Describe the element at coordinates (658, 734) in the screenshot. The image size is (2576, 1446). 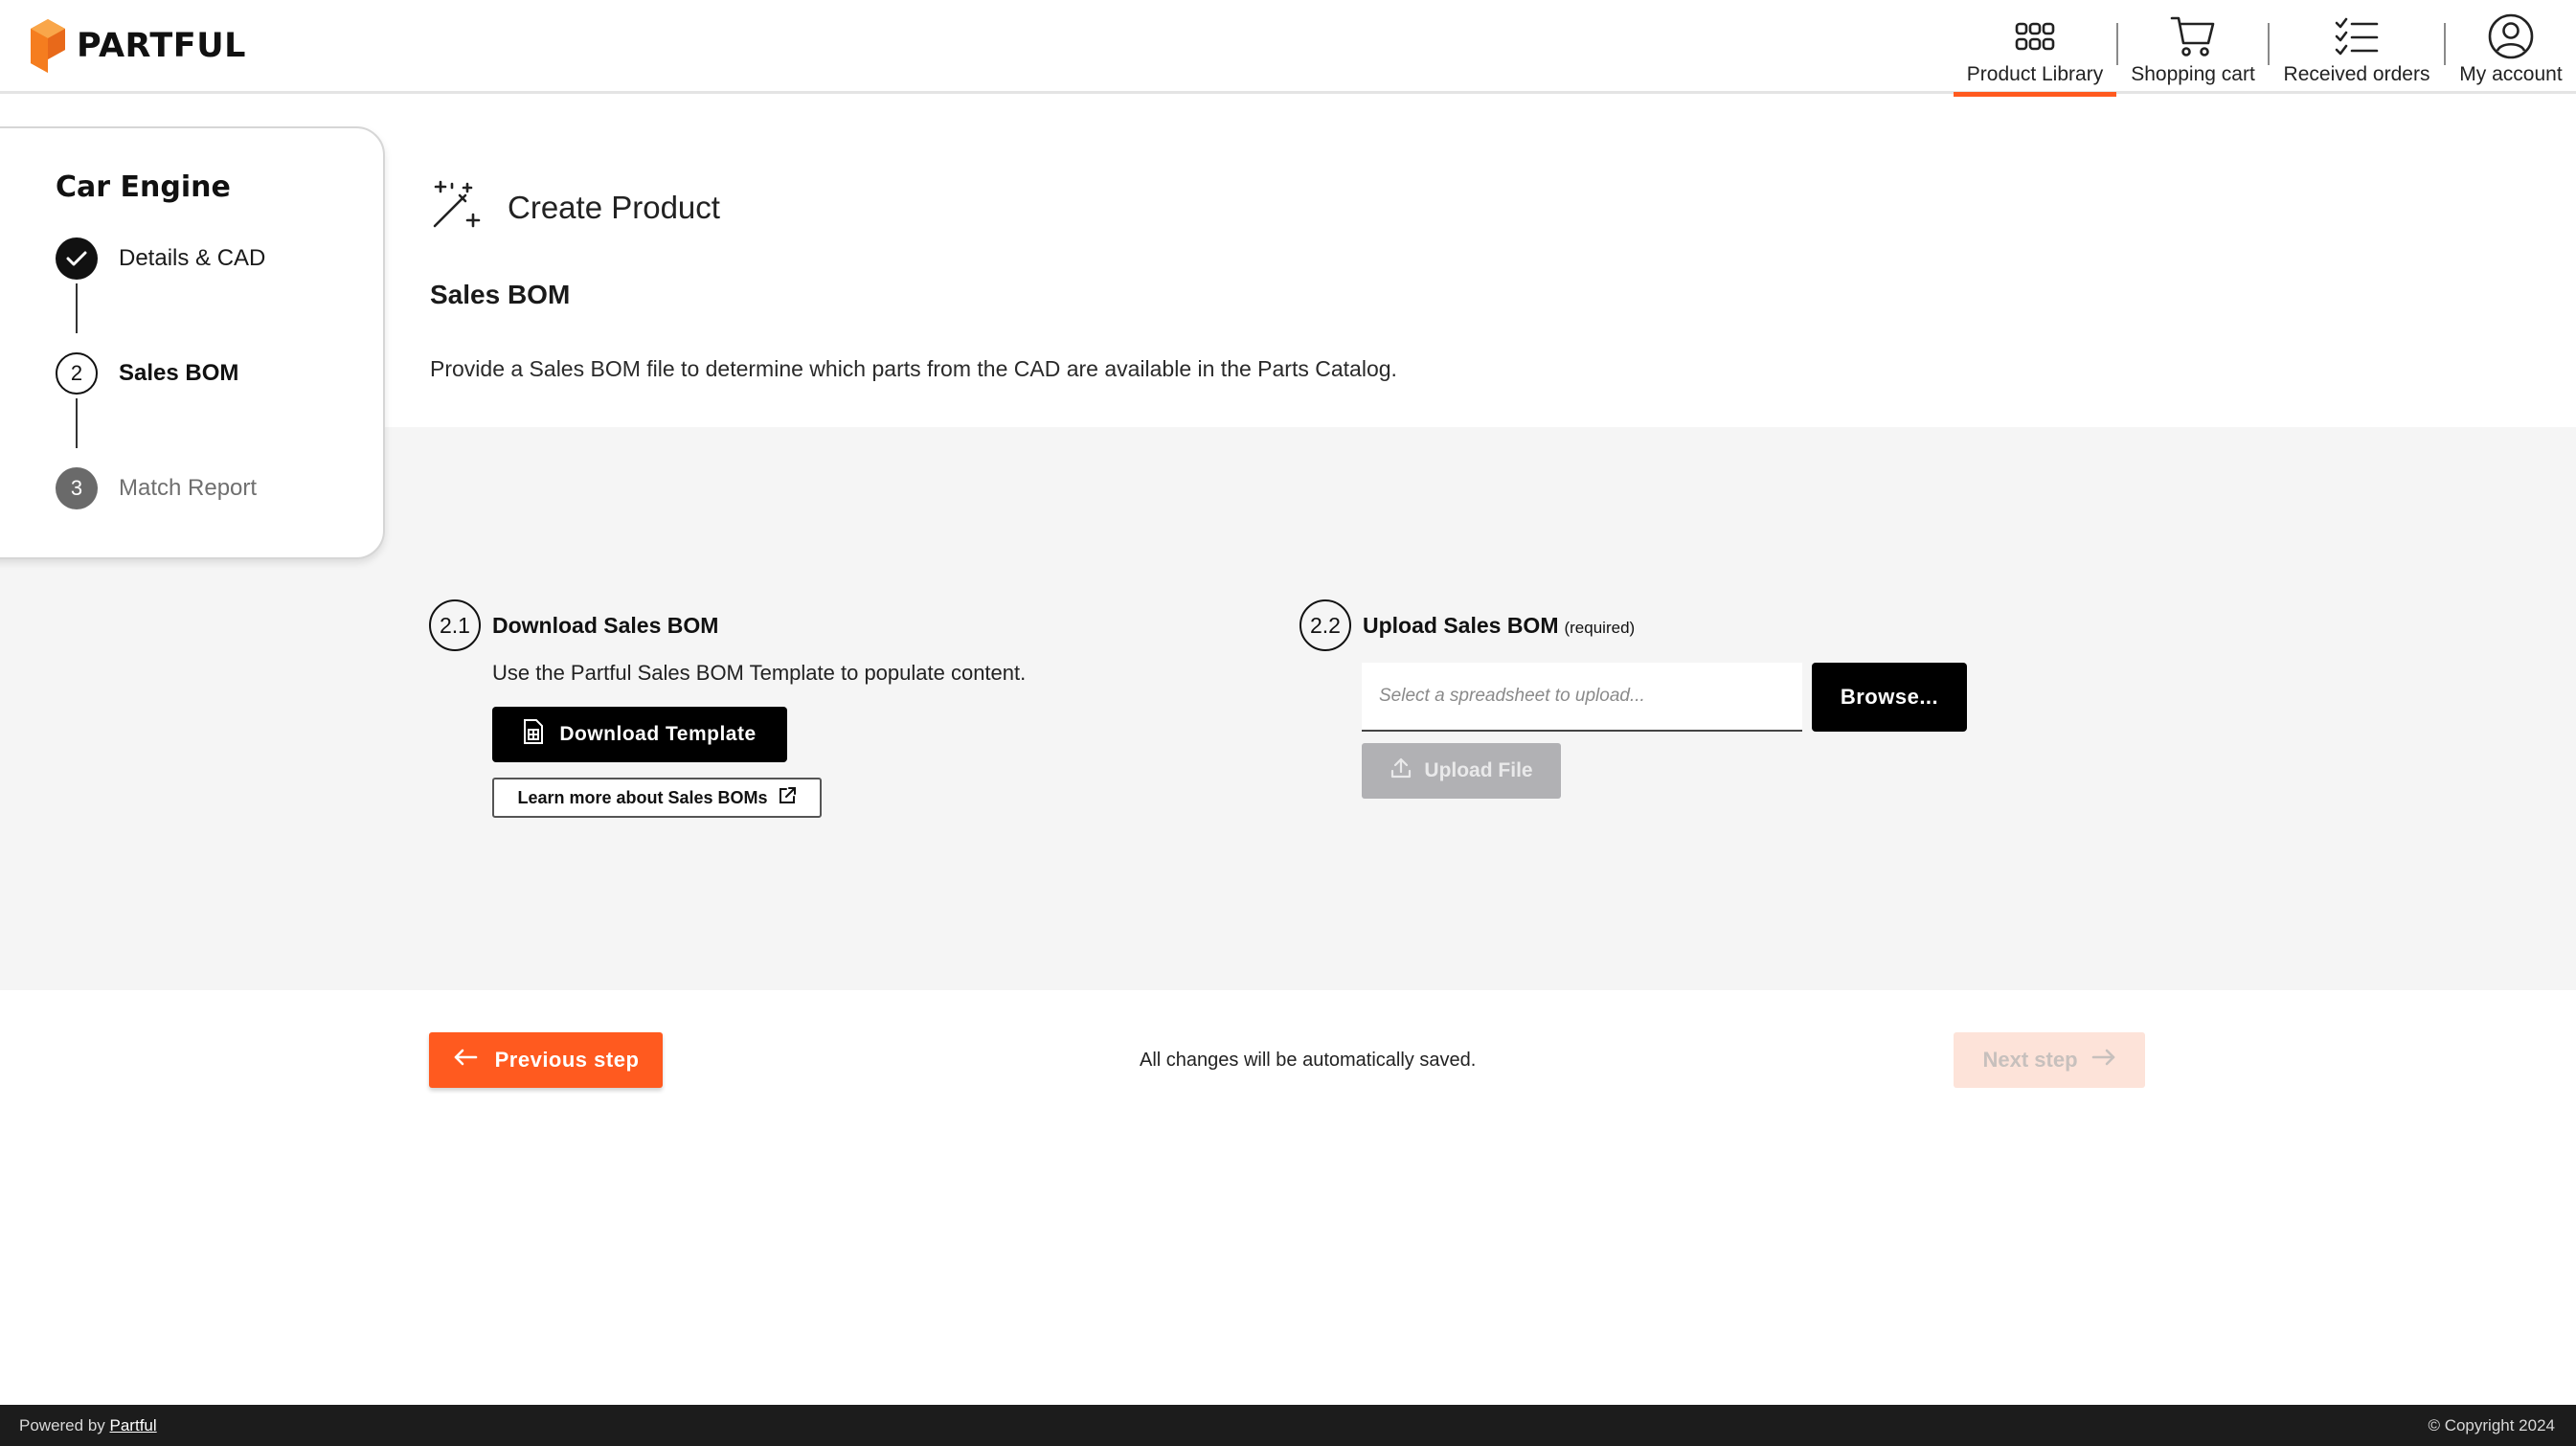
I see `download-template-label: Download Template` at that location.